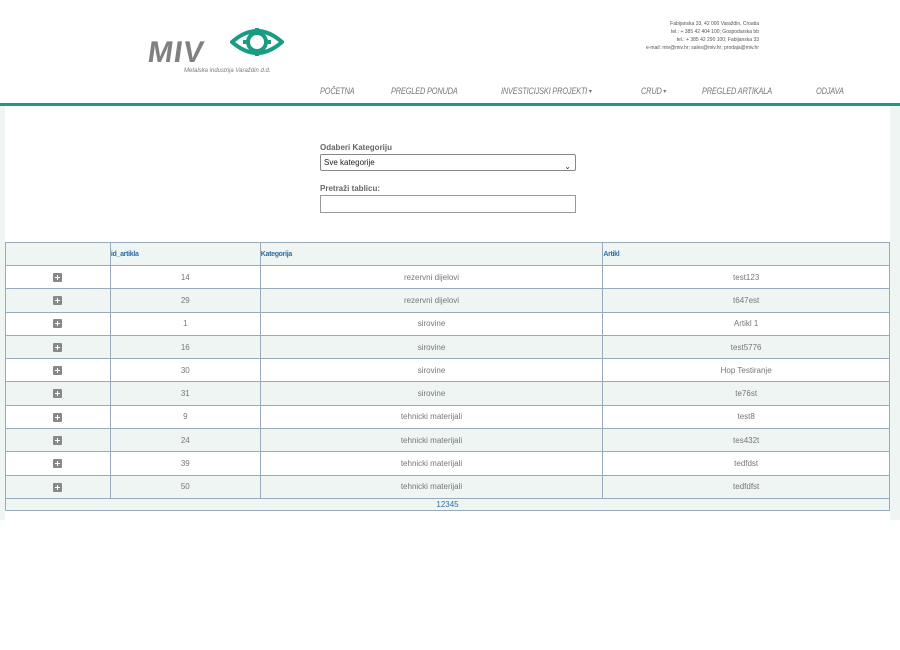  What do you see at coordinates (746, 417) in the screenshot?
I see `cell-item: test8` at bounding box center [746, 417].